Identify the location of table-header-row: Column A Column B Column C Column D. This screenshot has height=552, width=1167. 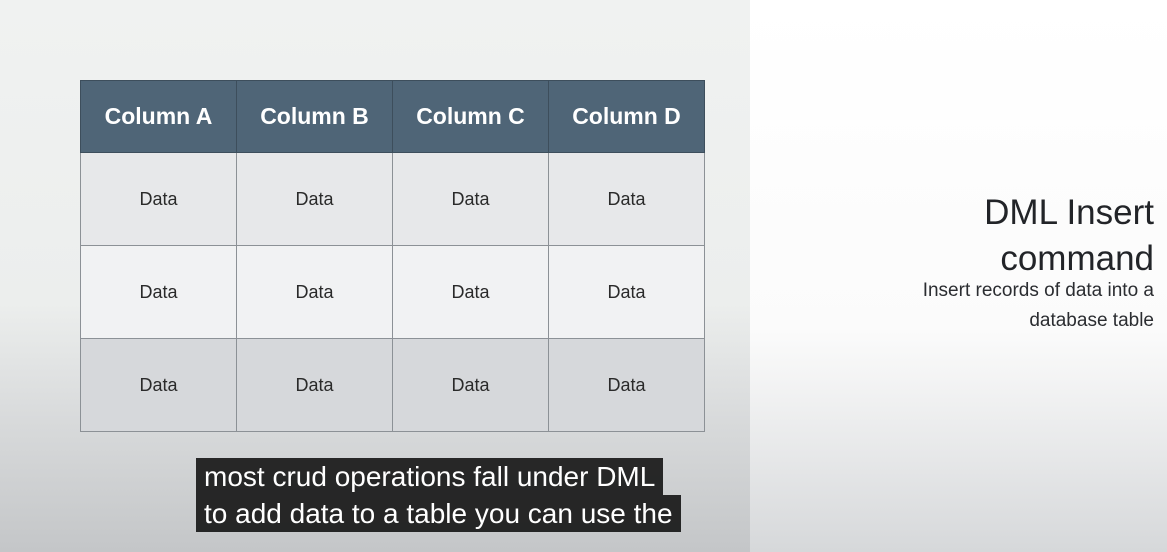
(392, 116).